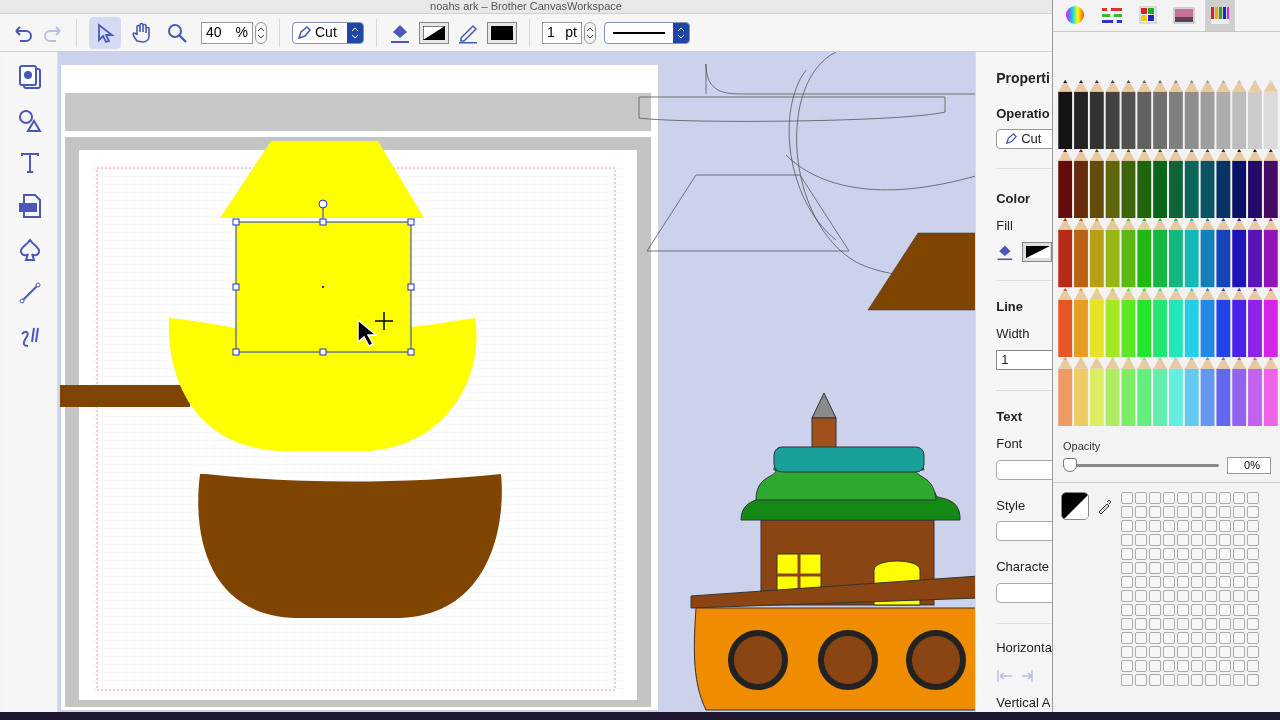 Image resolution: width=1280 pixels, height=720 pixels. Describe the element at coordinates (1013, 334) in the screenshot. I see `field-label: Width` at that location.